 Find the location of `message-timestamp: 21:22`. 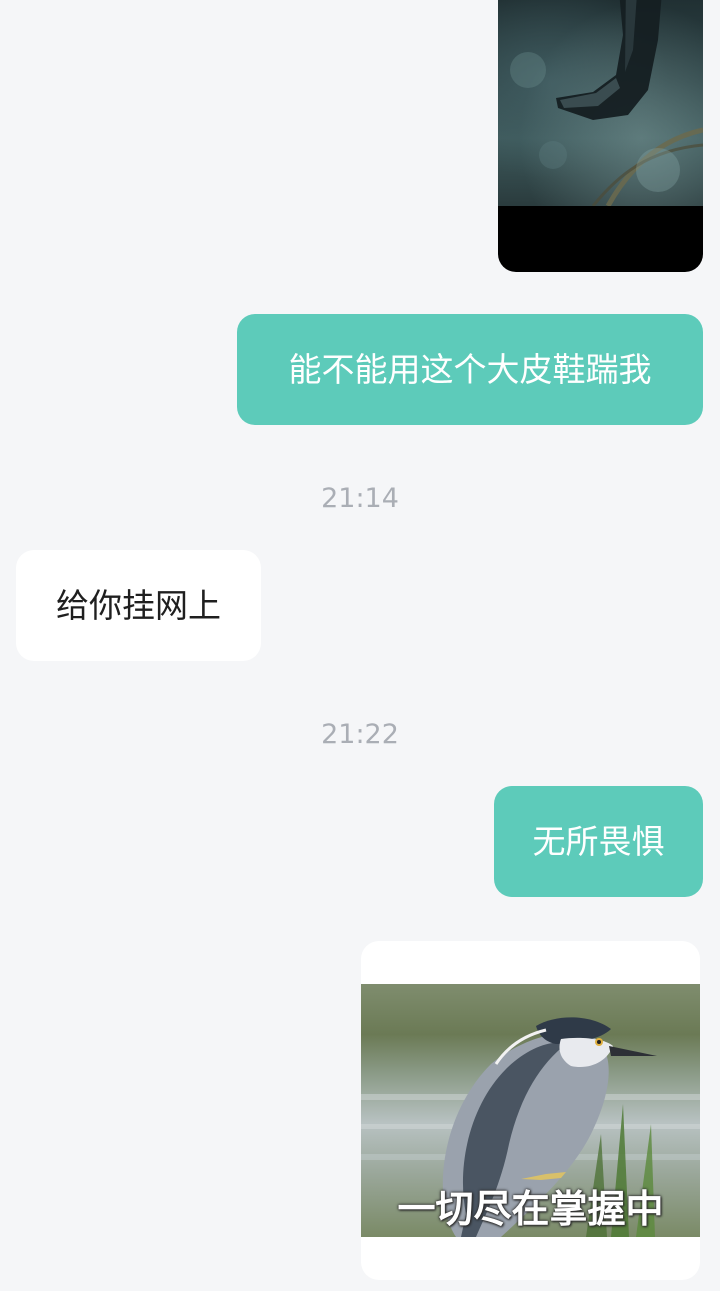

message-timestamp: 21:22 is located at coordinates (360, 734).